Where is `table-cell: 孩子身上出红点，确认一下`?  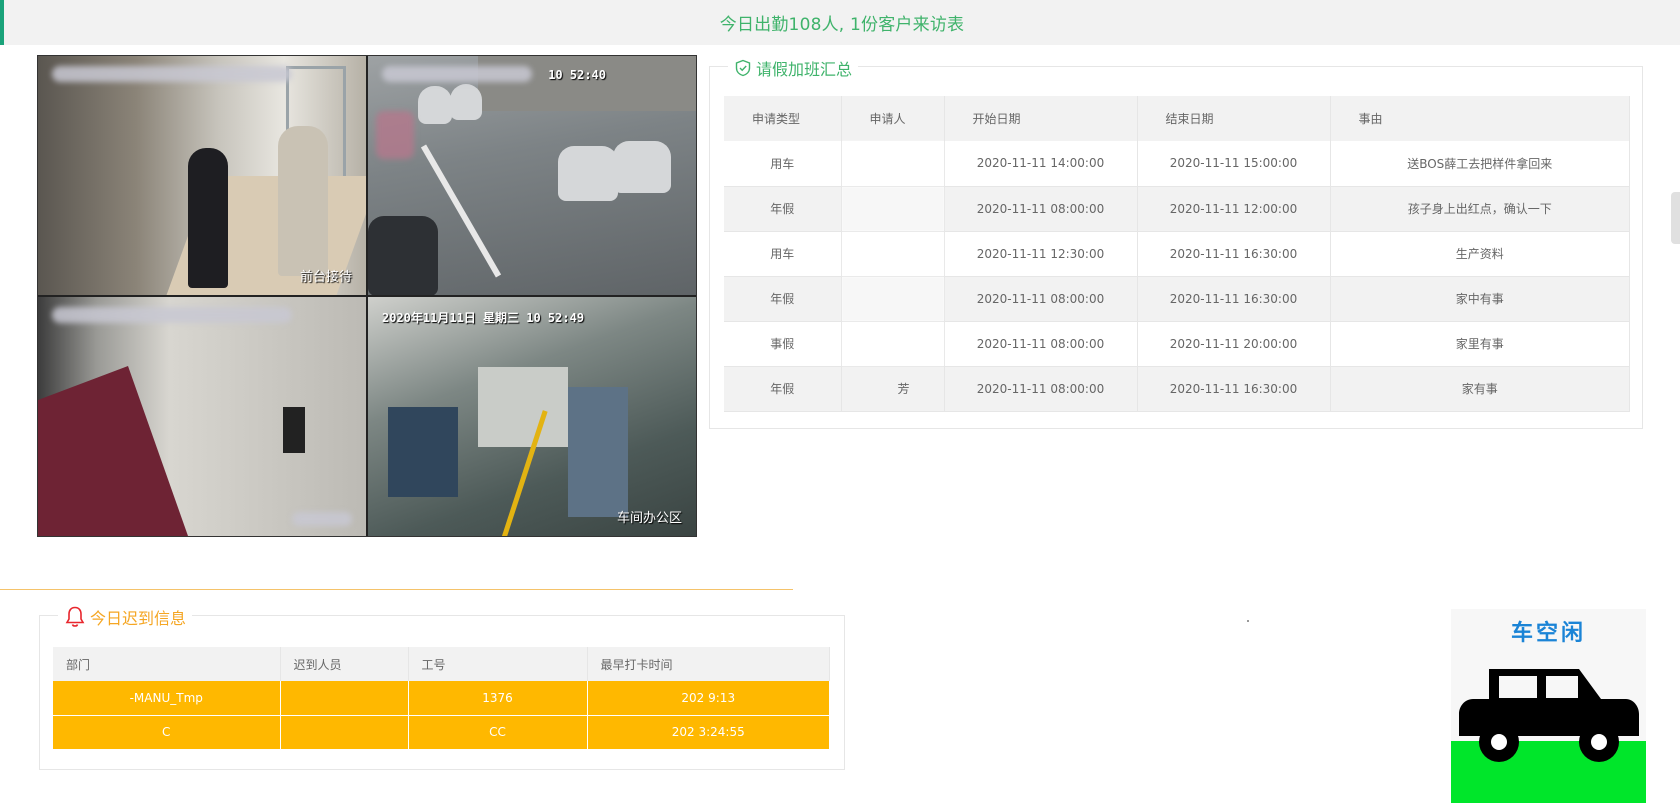 table-cell: 孩子身上出红点，确认一下 is located at coordinates (1480, 208).